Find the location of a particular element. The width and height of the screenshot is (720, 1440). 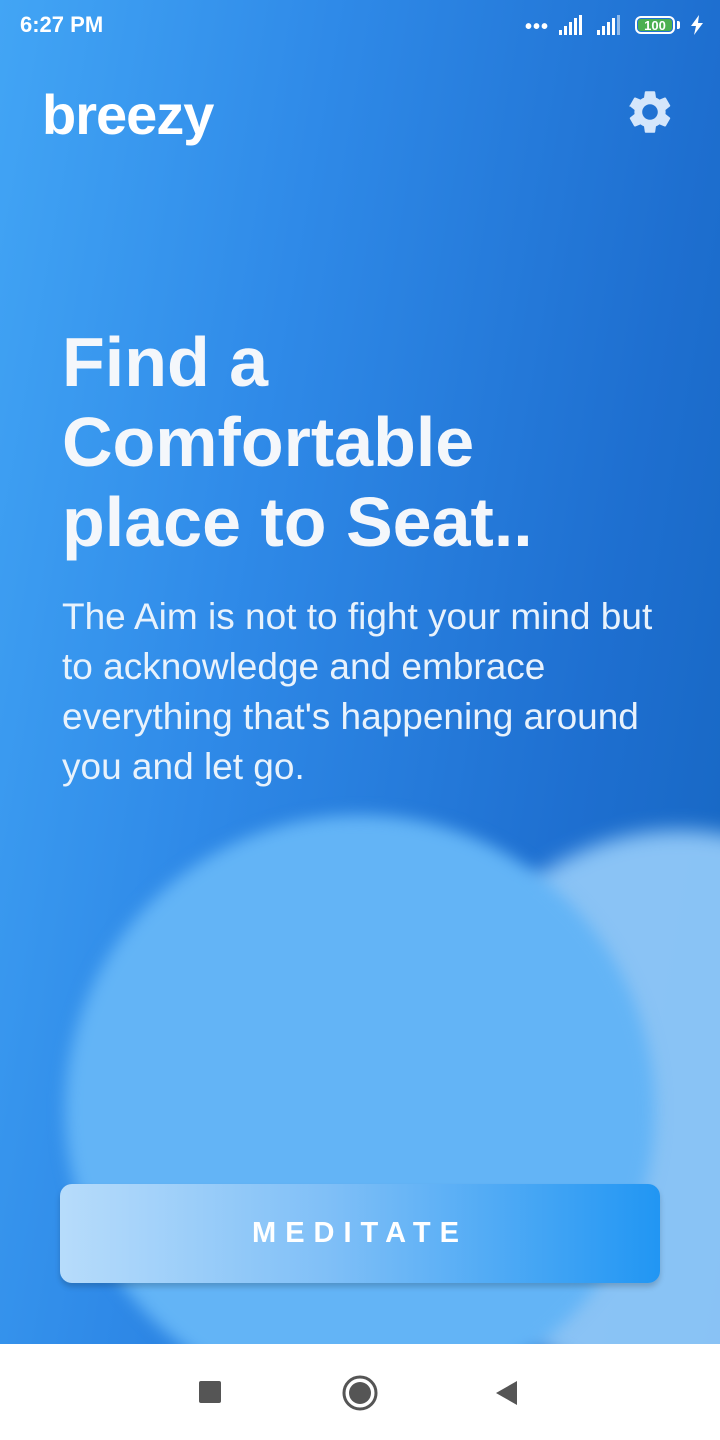

circle-home-icon is located at coordinates (360, 1393).